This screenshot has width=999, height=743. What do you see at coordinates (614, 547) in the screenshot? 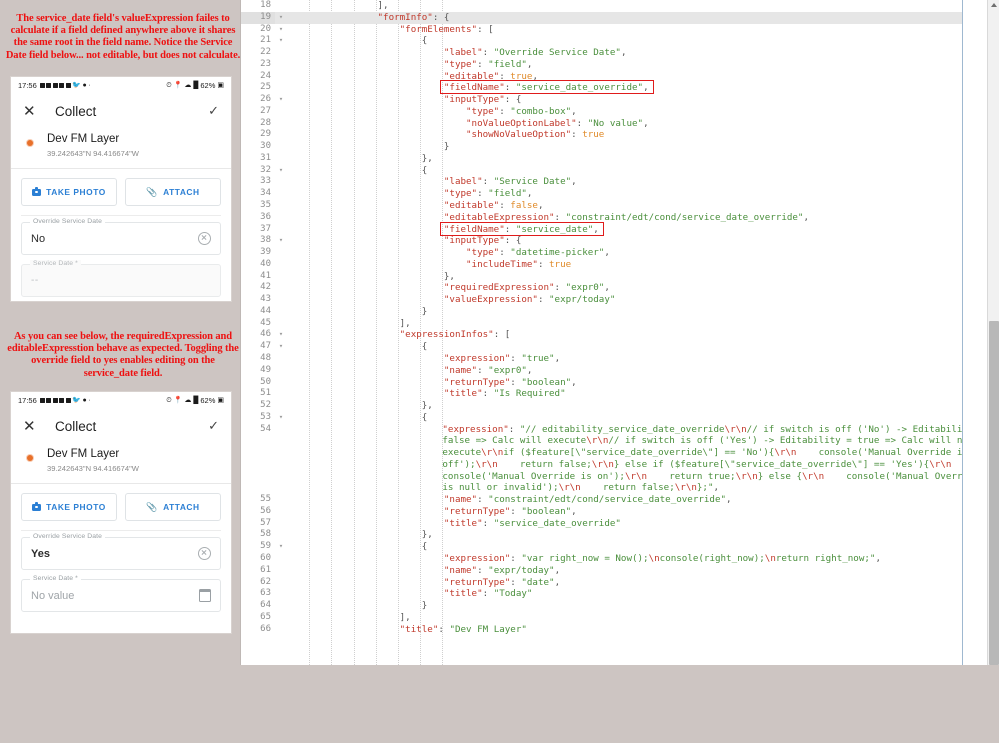
I see `code-line: 59 ▾ {` at bounding box center [614, 547].